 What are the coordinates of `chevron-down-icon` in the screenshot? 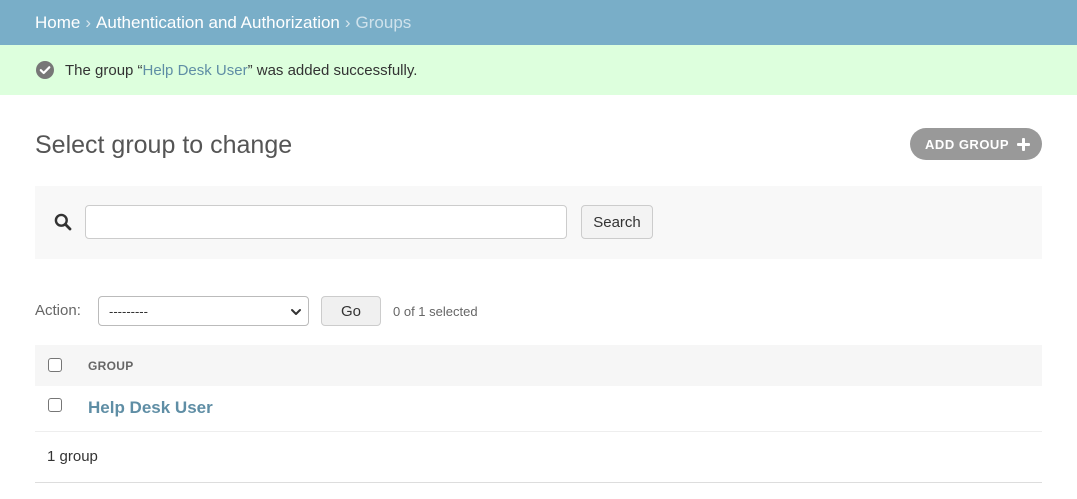 It's located at (296, 312).